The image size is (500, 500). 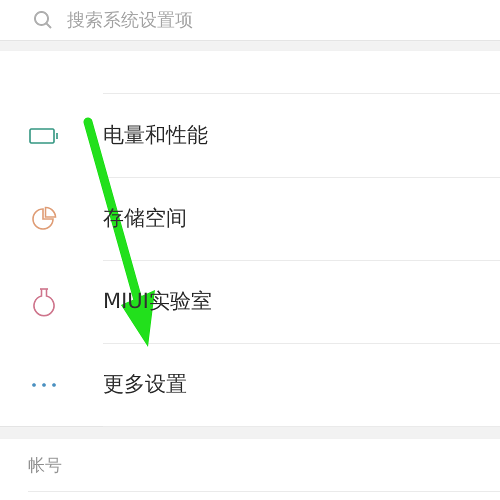 What do you see at coordinates (43, 135) in the screenshot?
I see `battery-icon` at bounding box center [43, 135].